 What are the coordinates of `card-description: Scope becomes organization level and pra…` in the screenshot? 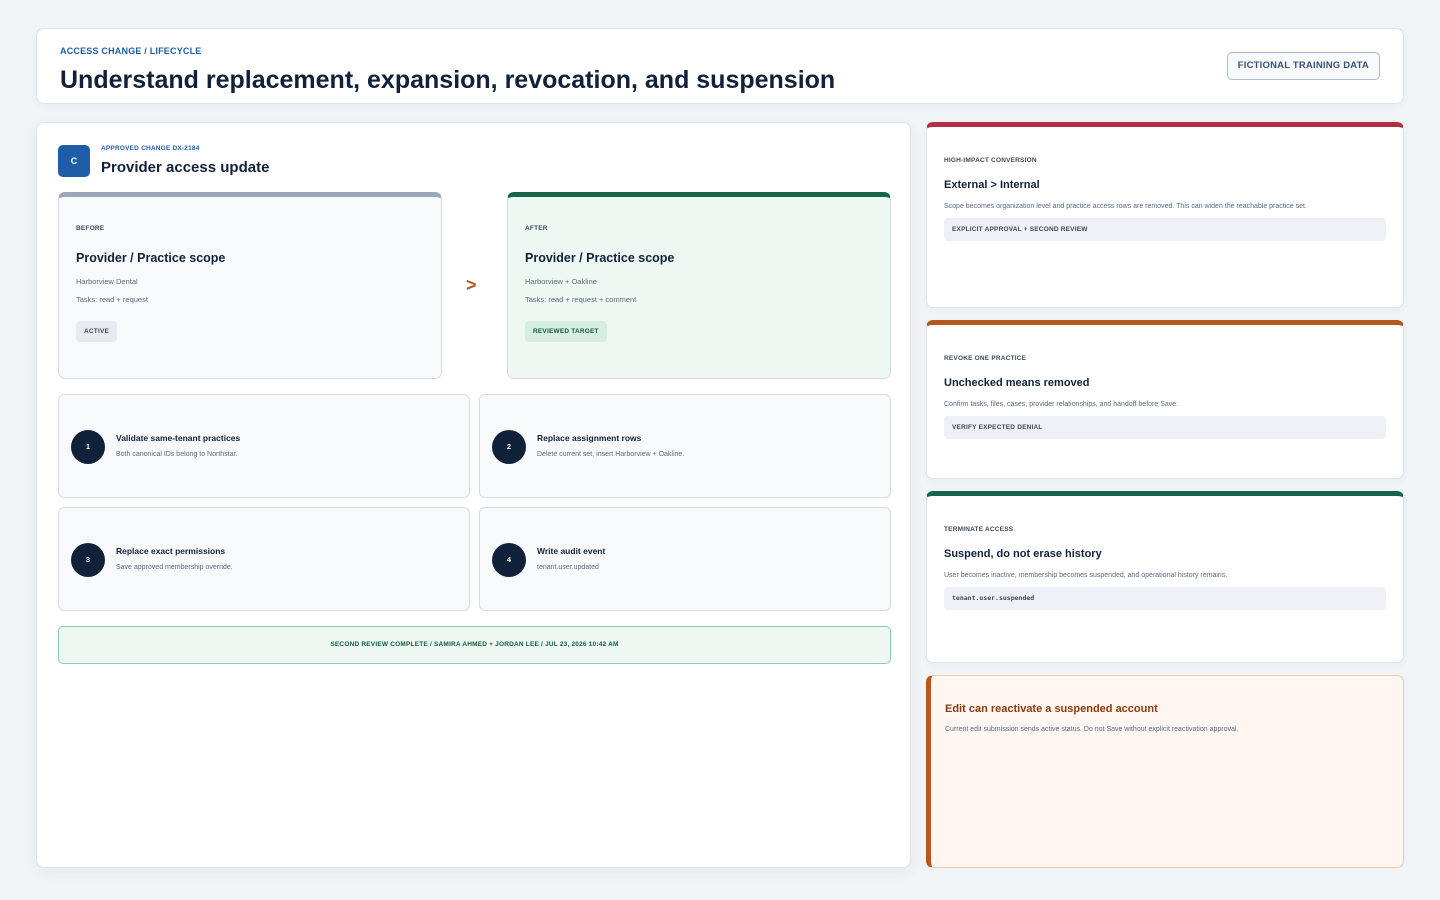 It's located at (1125, 206).